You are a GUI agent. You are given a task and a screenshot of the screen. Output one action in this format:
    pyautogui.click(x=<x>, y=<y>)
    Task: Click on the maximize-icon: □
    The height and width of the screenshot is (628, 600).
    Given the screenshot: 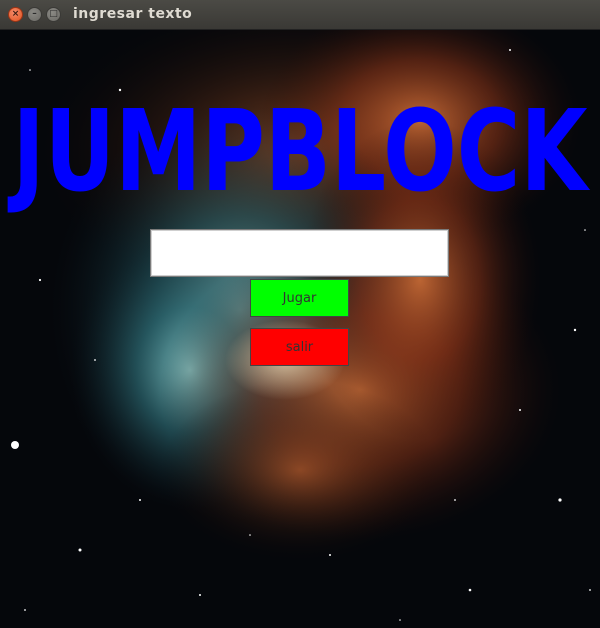 What is the action you would take?
    pyautogui.click(x=53, y=14)
    